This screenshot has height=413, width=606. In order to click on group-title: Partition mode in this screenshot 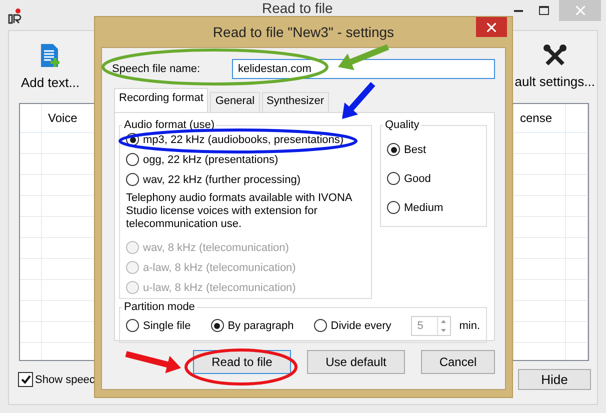, I will do `click(159, 307)`.